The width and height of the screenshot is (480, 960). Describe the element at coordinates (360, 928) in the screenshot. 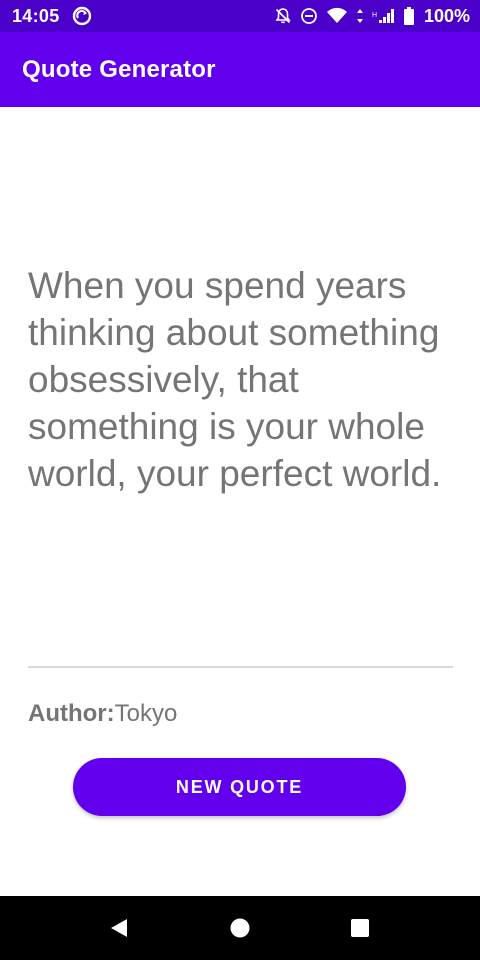

I see `recents-icon` at that location.